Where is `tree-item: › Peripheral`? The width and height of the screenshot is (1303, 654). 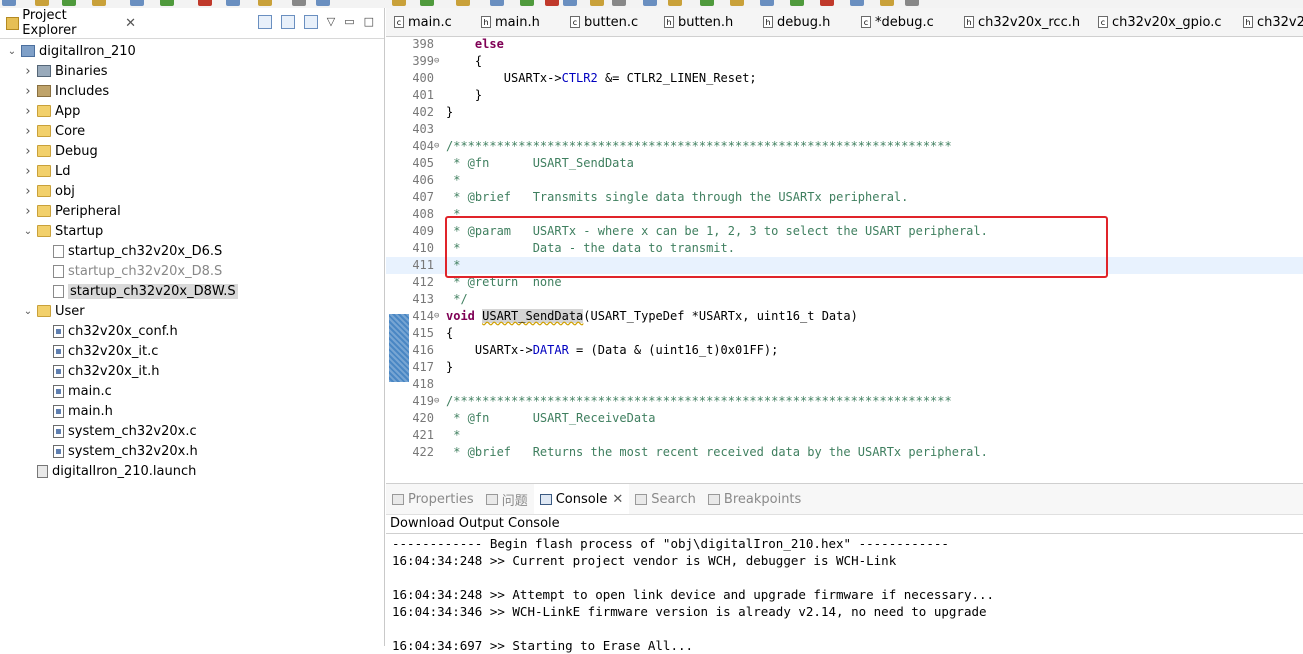 tree-item: › Peripheral is located at coordinates (192, 211).